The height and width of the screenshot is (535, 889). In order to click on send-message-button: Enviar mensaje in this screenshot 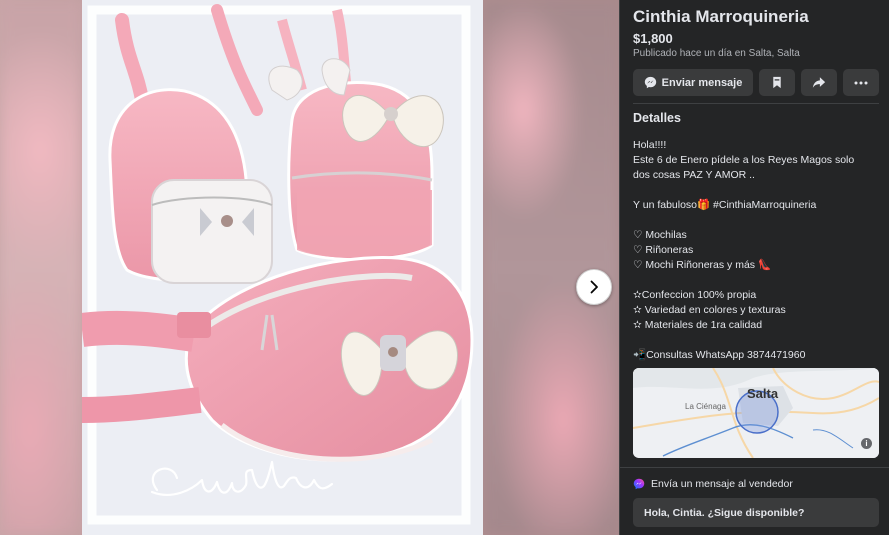, I will do `click(693, 82)`.